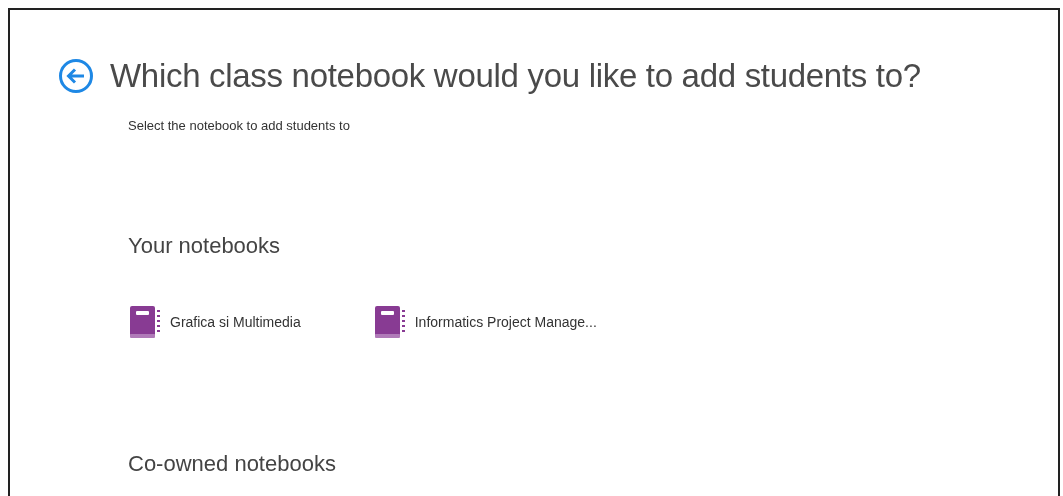  Describe the element at coordinates (515, 76) in the screenshot. I see `dialog-title: Which class notebook would you like to add students to?` at that location.